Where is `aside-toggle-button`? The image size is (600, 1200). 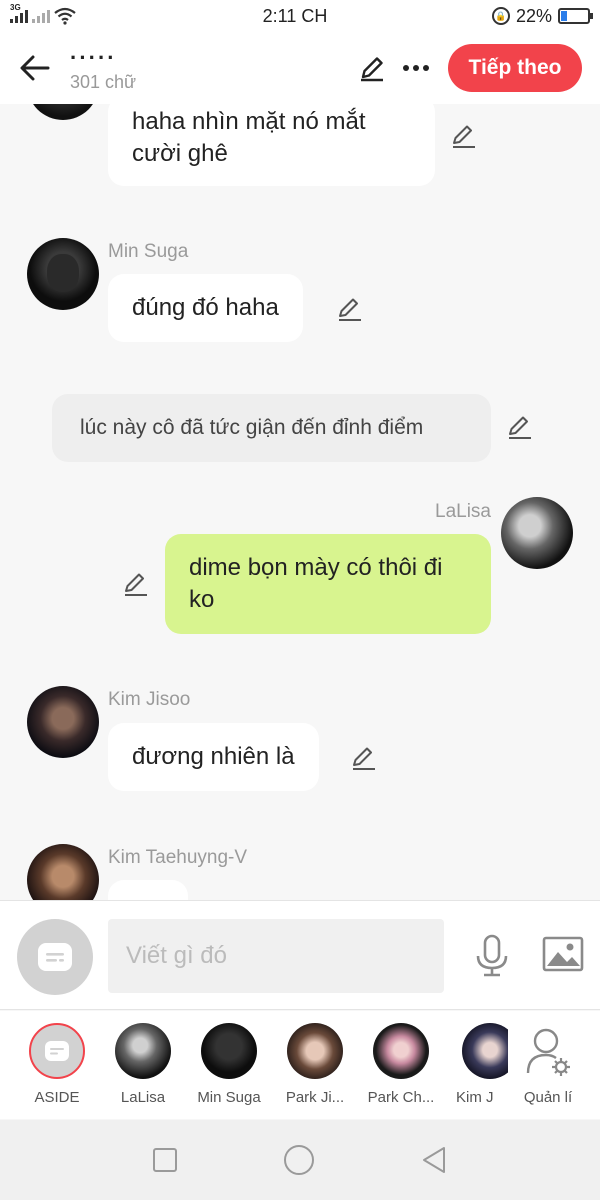
aside-toggle-button is located at coordinates (55, 957).